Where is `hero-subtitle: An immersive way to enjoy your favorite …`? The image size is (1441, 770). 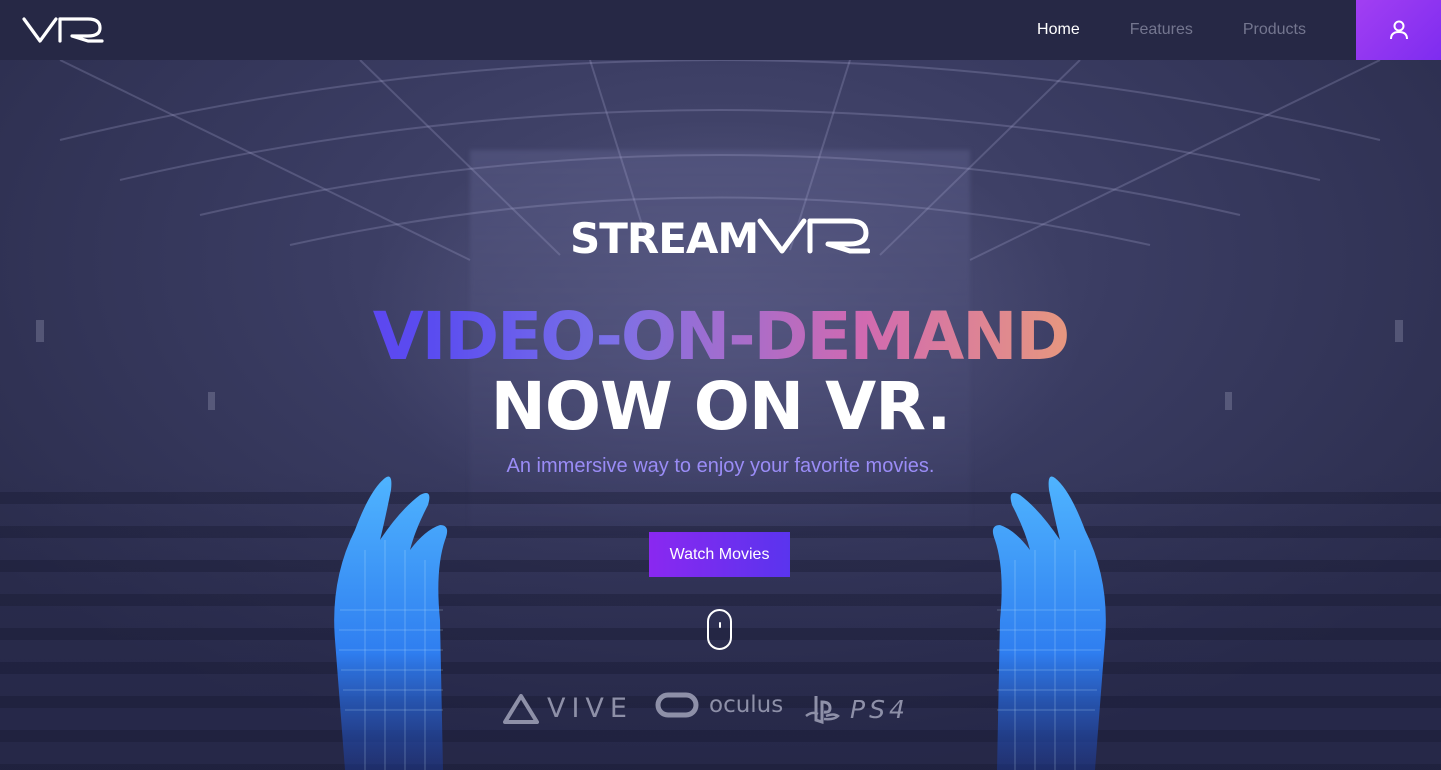 hero-subtitle: An immersive way to enjoy your favorite … is located at coordinates (720, 466).